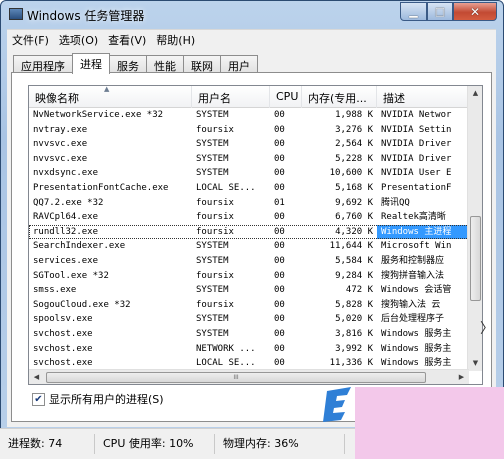 This screenshot has height=459, width=504. I want to click on cell-desc: Windows 服务主, so click(416, 333).